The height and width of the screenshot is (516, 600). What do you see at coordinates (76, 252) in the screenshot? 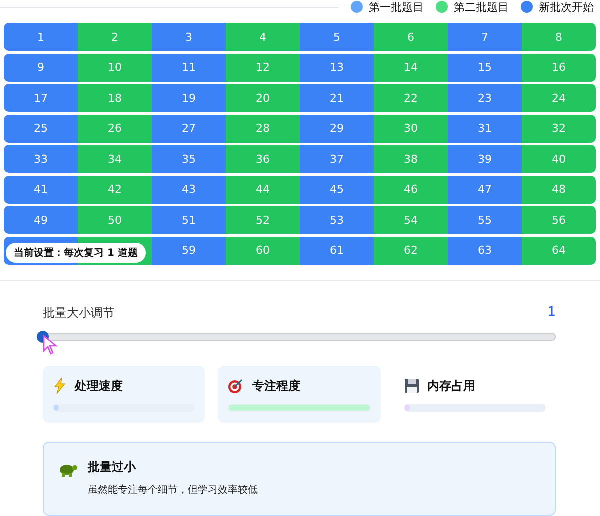
I see `settings-tooltip: 当前设置：每次复习 1 道题` at bounding box center [76, 252].